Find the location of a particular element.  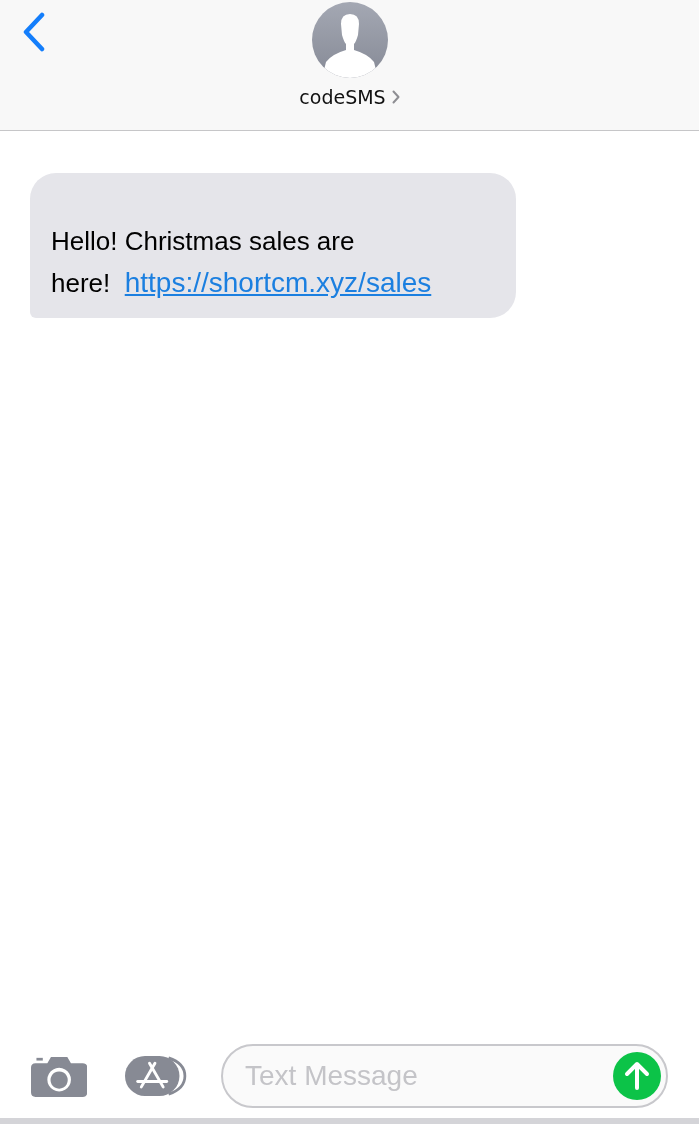

avatar-icon is located at coordinates (349, 40).